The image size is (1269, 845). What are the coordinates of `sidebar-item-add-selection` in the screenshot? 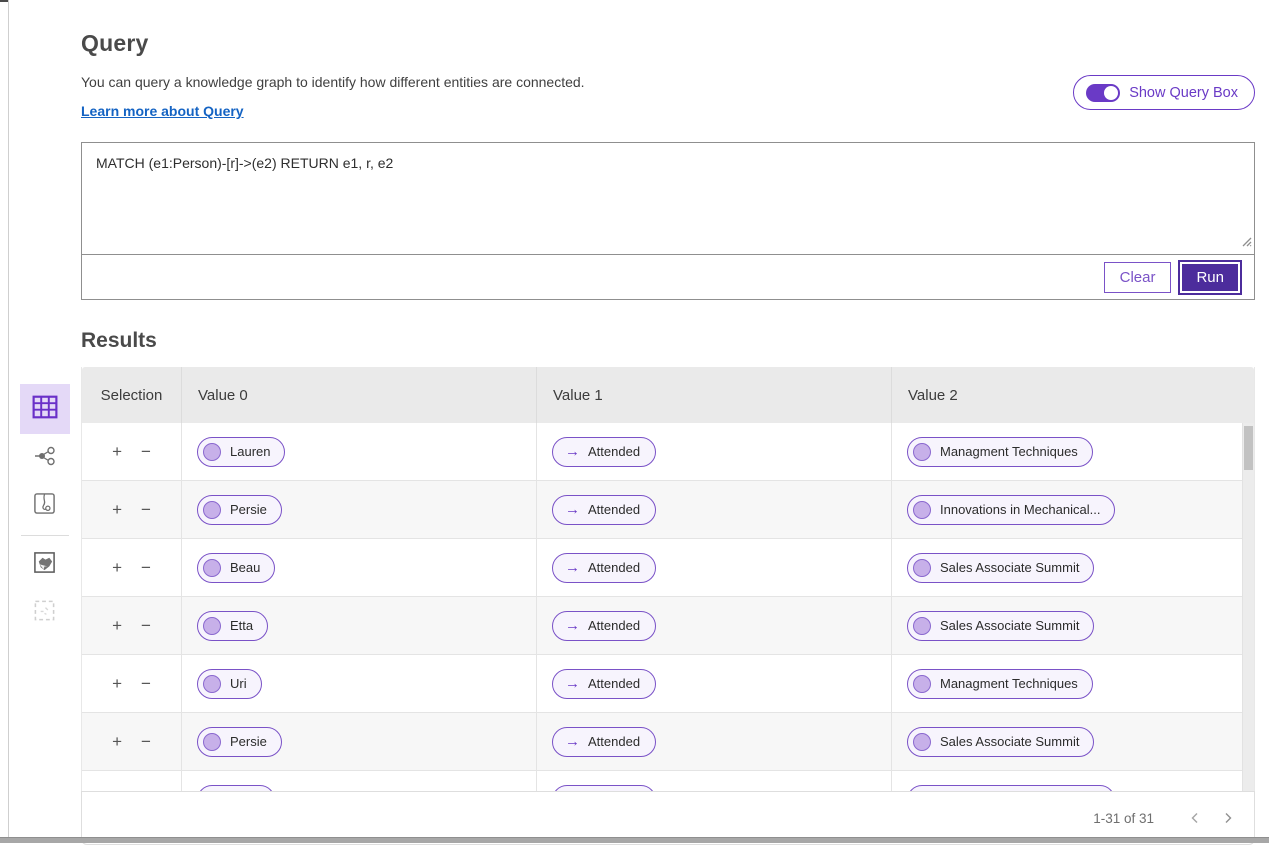 It's located at (45, 613).